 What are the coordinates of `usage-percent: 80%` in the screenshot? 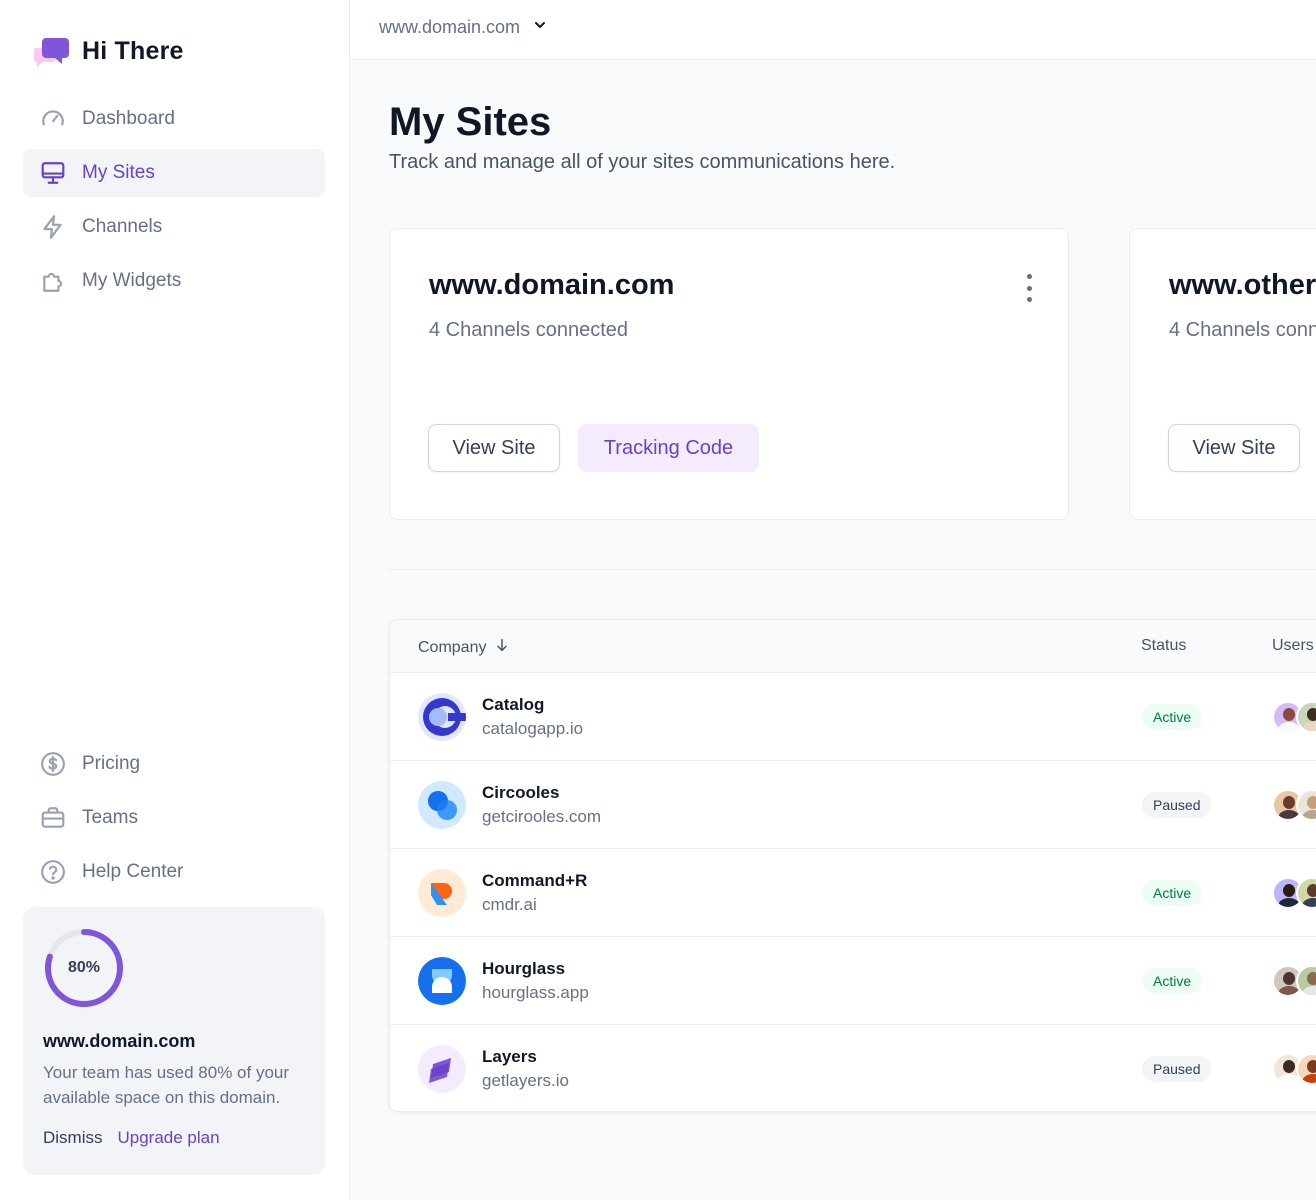 It's located at (84, 967).